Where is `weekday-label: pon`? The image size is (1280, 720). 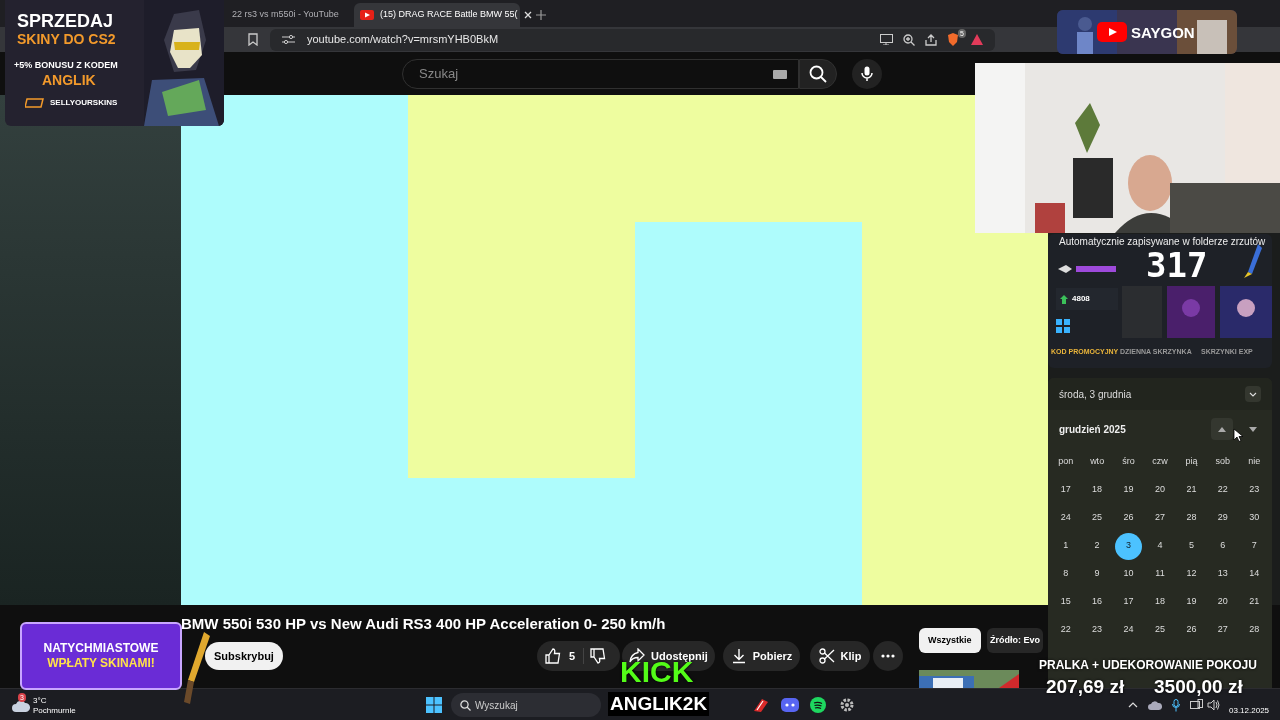
weekday-label: pon is located at coordinates (1066, 462).